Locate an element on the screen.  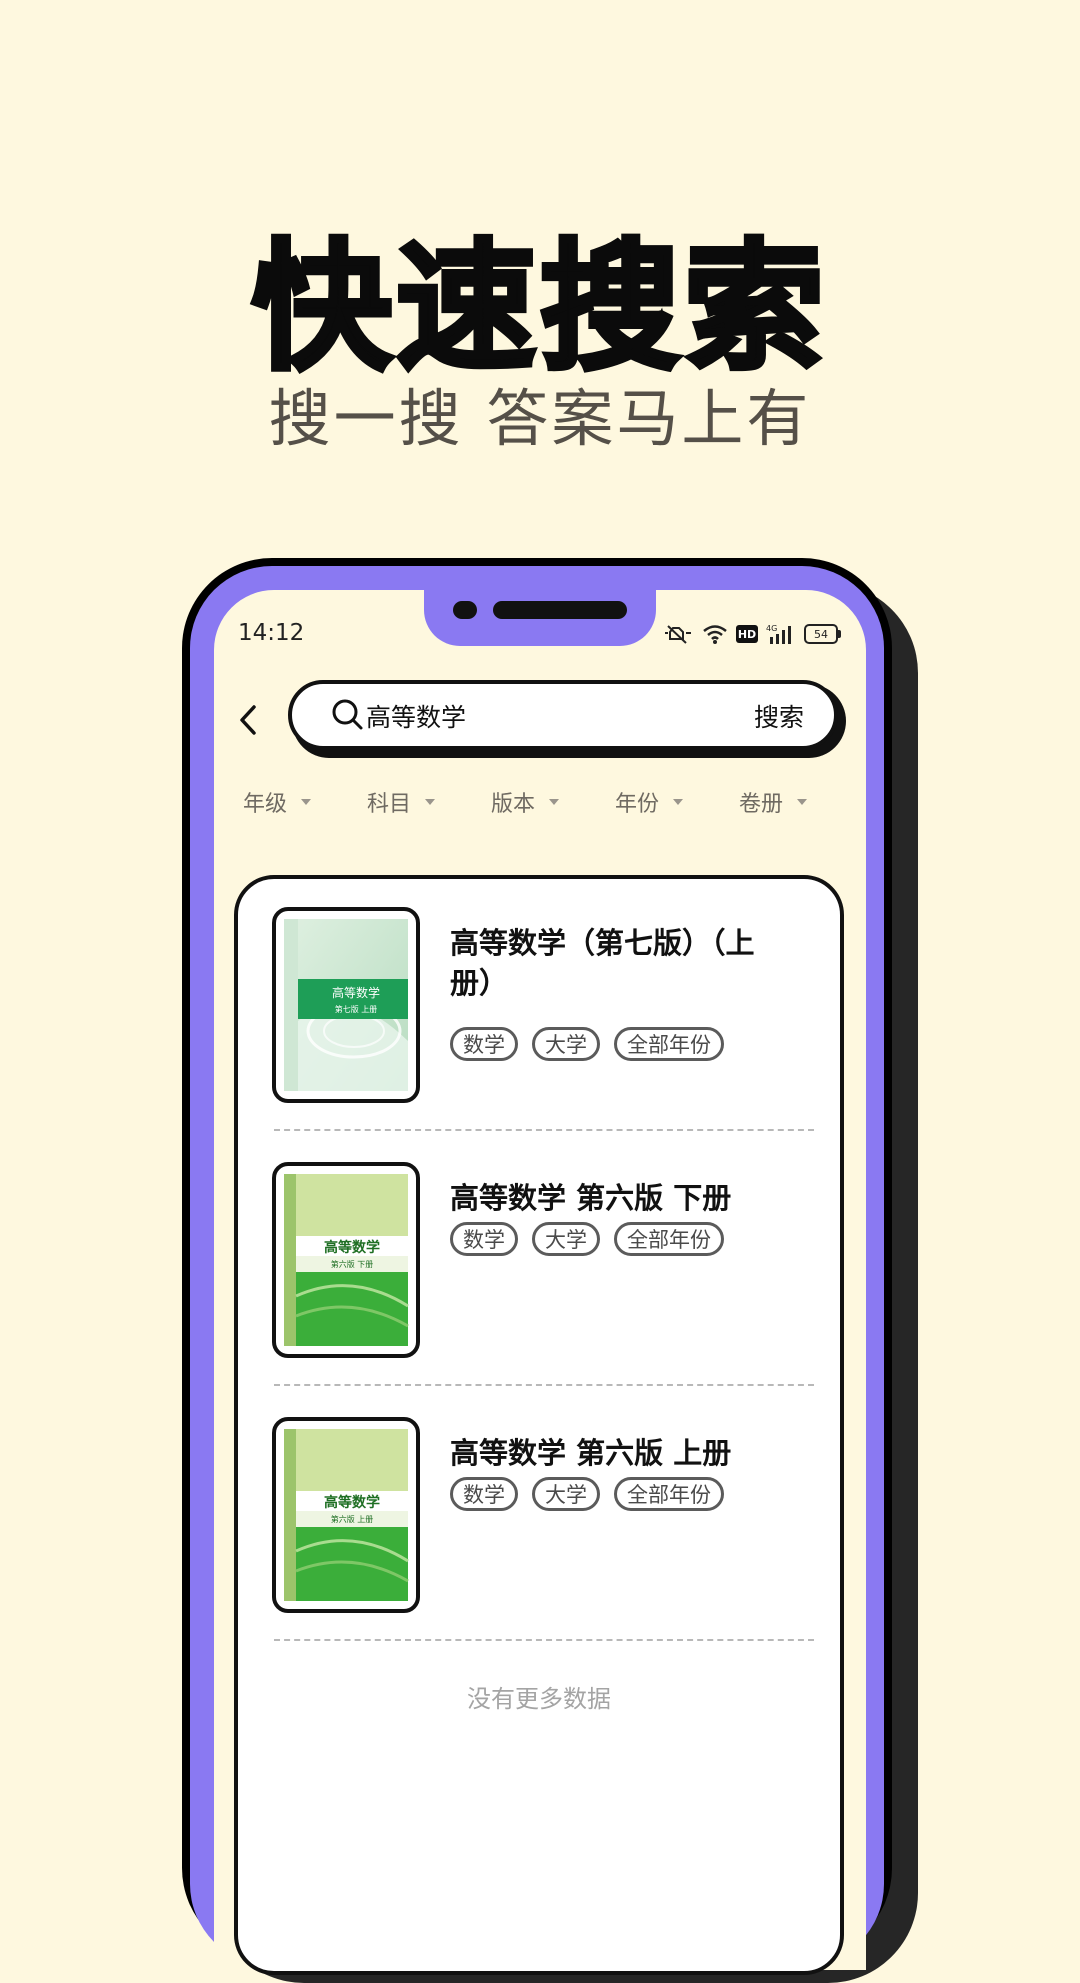
filter-bar: 年级 科目 版本 年份 卷册 is located at coordinates (553, 802).